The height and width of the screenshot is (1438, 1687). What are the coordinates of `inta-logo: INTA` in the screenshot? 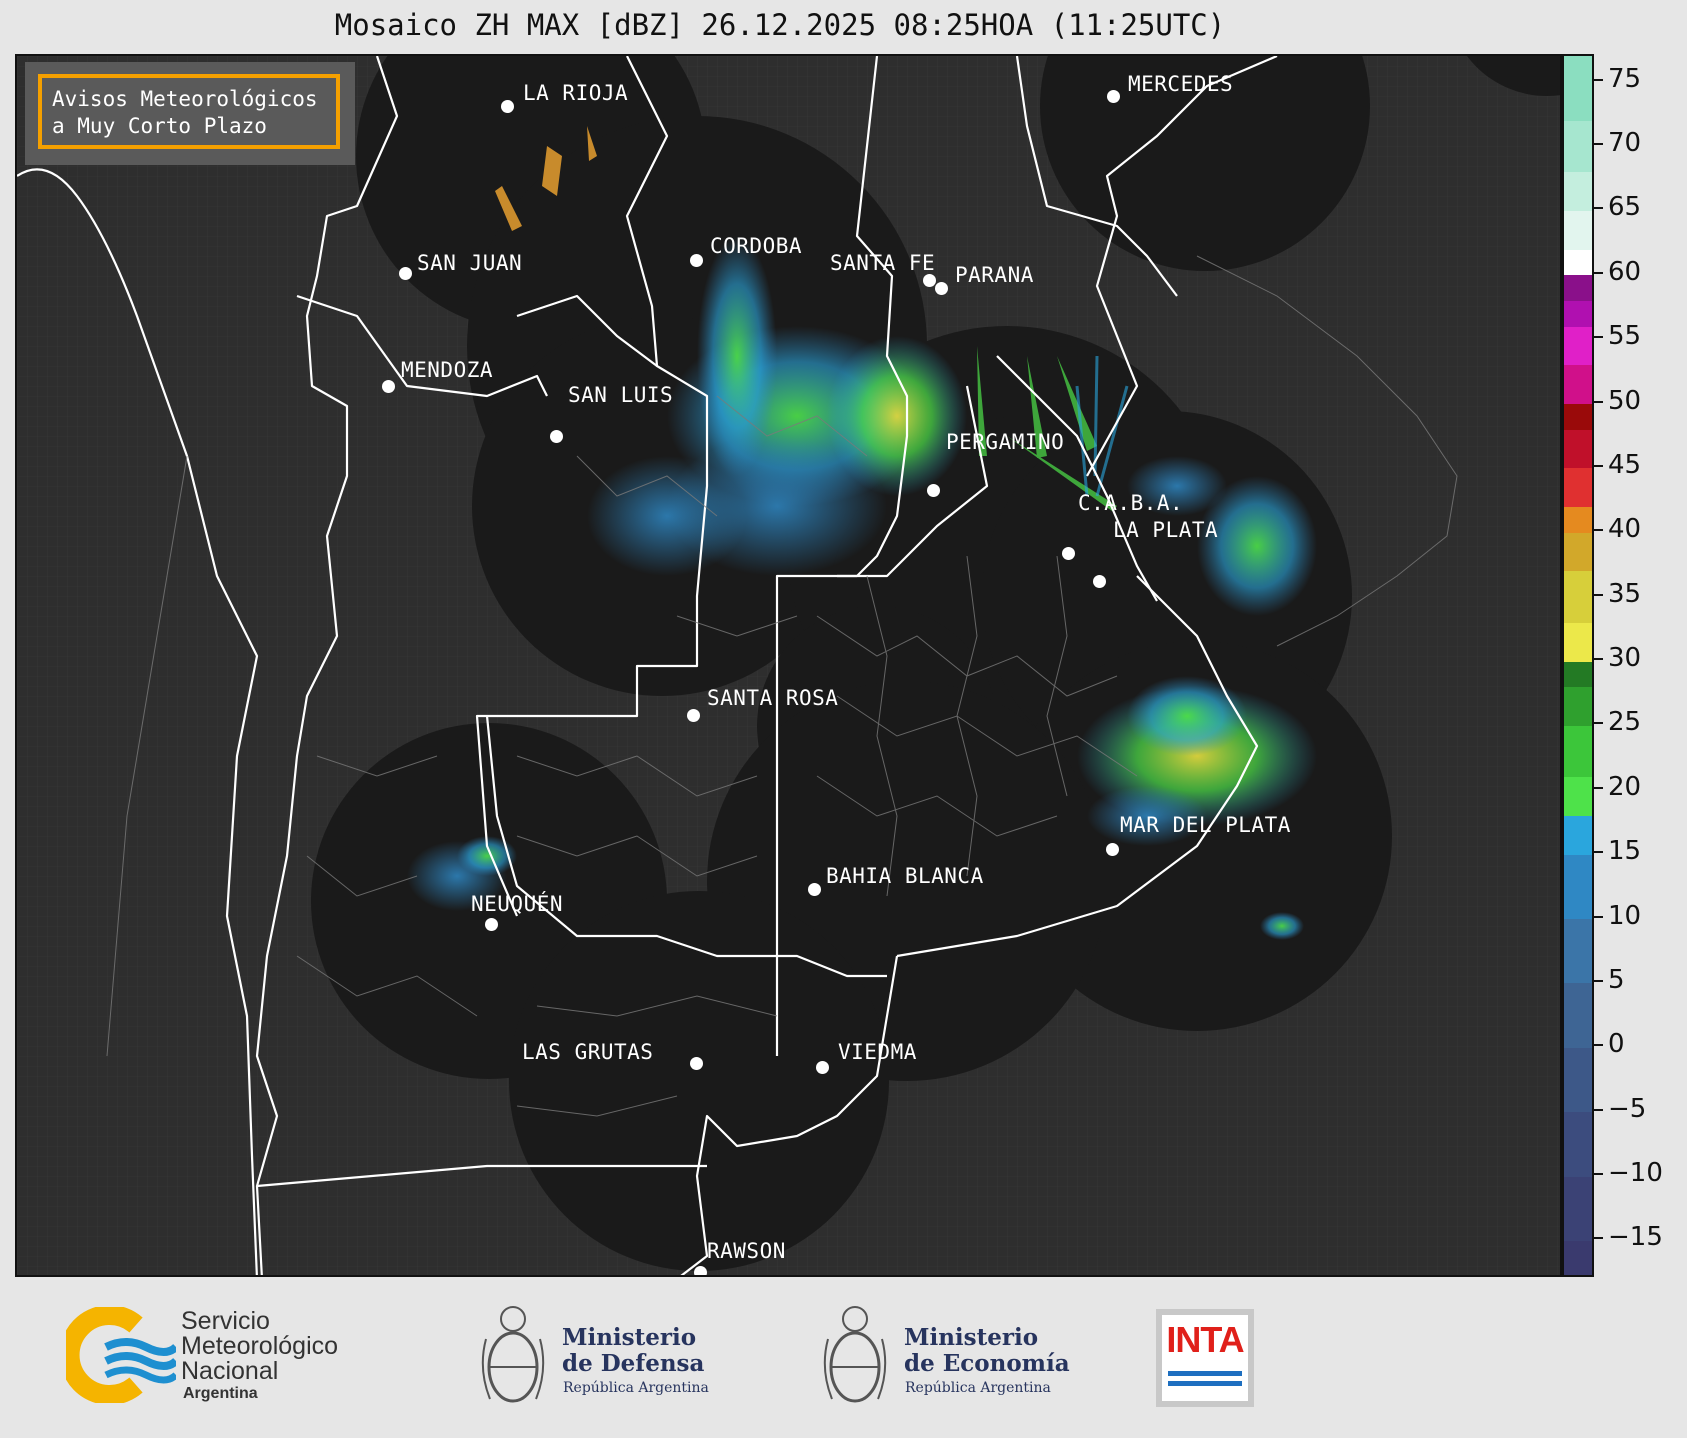 It's located at (1205, 1358).